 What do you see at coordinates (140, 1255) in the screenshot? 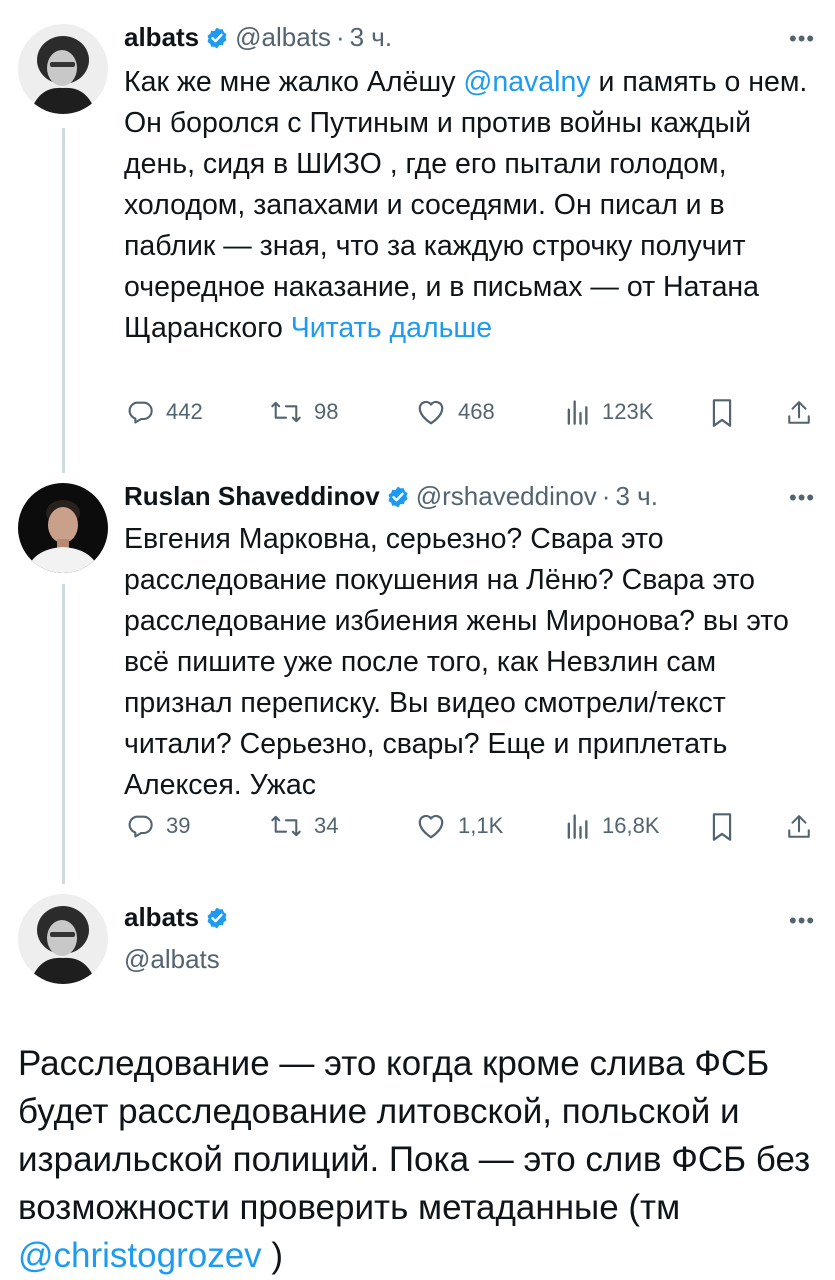
I see `mention-link: @christogrozev` at bounding box center [140, 1255].